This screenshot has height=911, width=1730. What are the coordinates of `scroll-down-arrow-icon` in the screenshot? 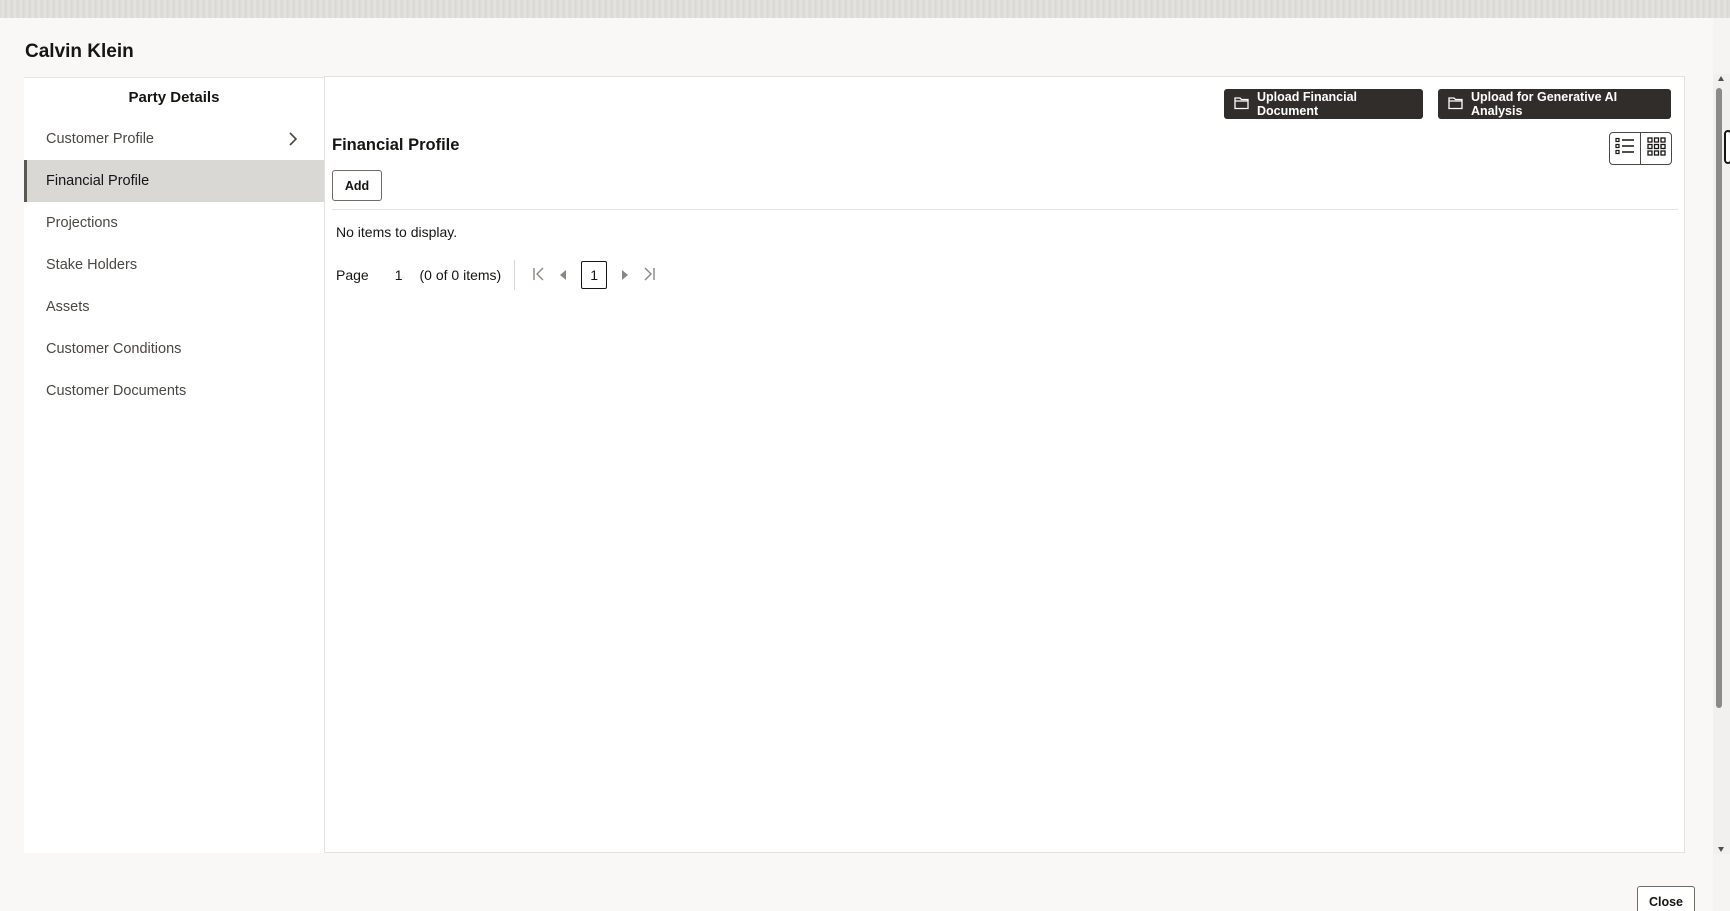 It's located at (1721, 849).